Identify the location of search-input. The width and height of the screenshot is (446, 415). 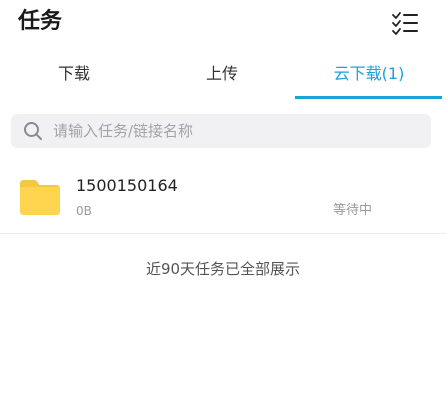
(233, 131).